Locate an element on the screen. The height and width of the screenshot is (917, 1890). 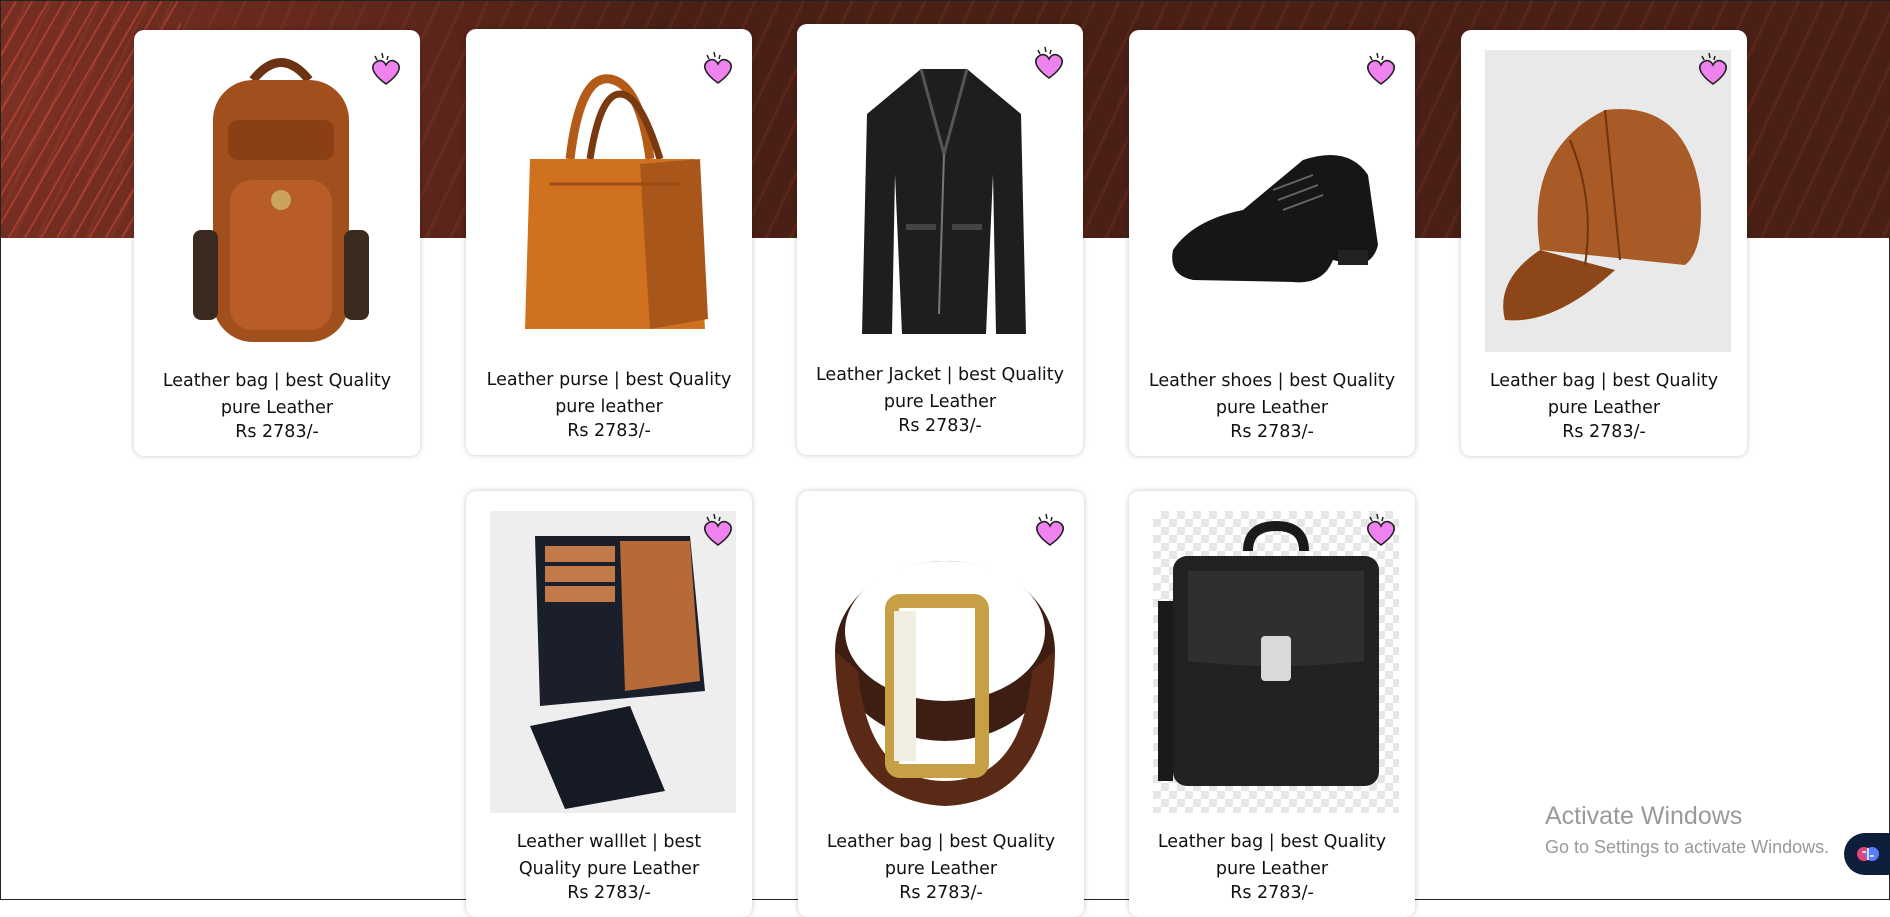
brain-icon is located at coordinates (1868, 854).